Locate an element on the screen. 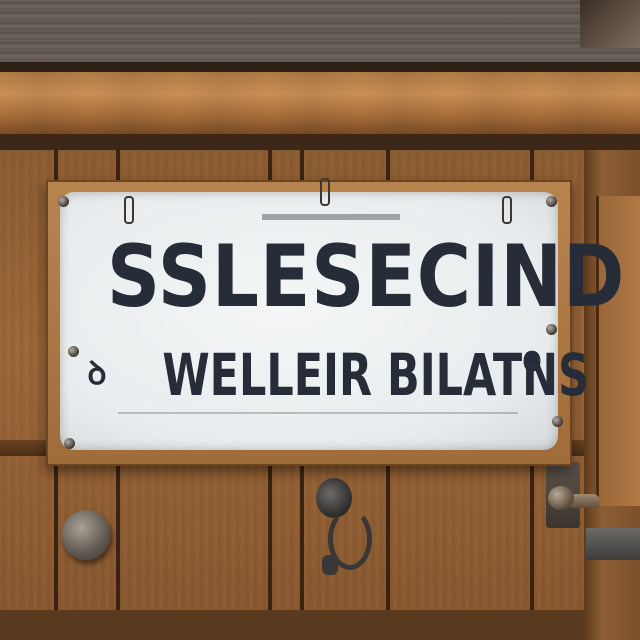 The image size is (640, 640). latch-knob is located at coordinates (561, 498).